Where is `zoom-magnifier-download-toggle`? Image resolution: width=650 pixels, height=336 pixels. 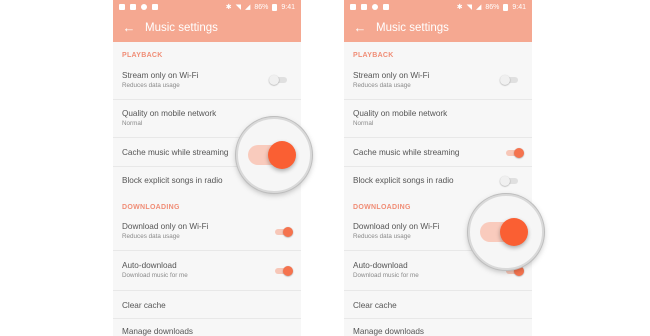
zoom-magnifier-download-toggle is located at coordinates (506, 232).